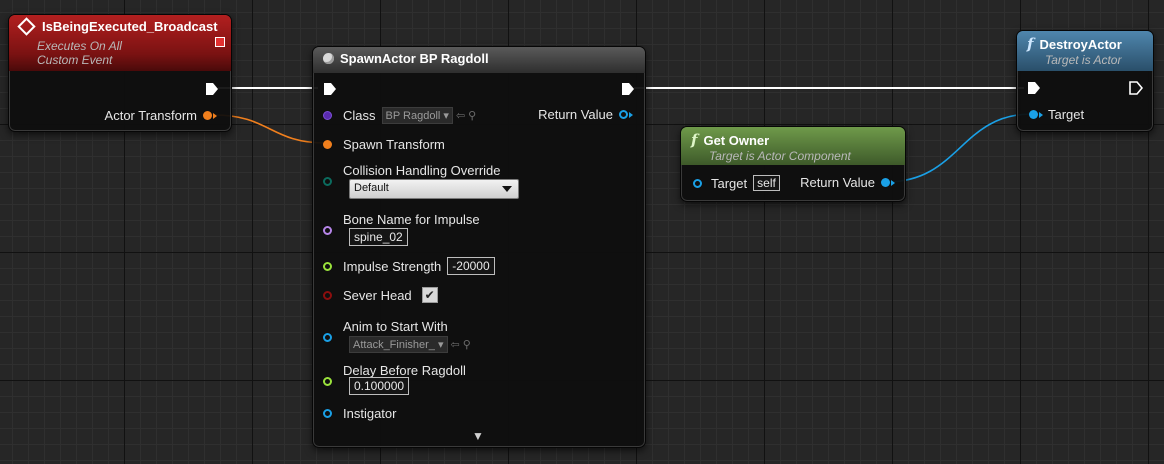 This screenshot has height=464, width=1164. What do you see at coordinates (959, 148) in the screenshot?
I see `owner-to-target-wire` at bounding box center [959, 148].